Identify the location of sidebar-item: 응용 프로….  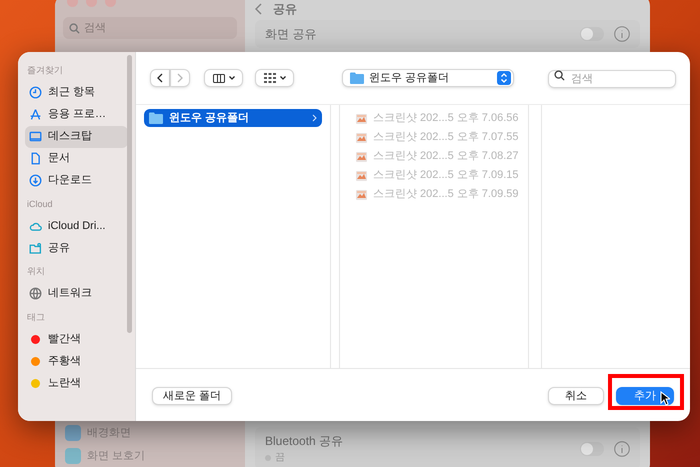
(76, 115).